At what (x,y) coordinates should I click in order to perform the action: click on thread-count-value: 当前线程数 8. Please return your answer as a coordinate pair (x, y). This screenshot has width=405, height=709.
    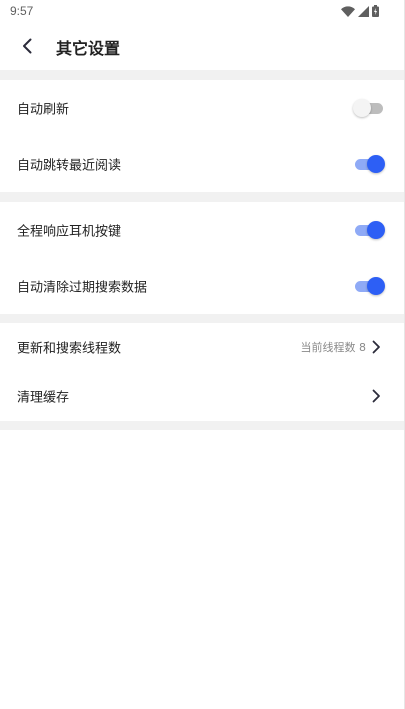
    Looking at the image, I should click on (333, 347).